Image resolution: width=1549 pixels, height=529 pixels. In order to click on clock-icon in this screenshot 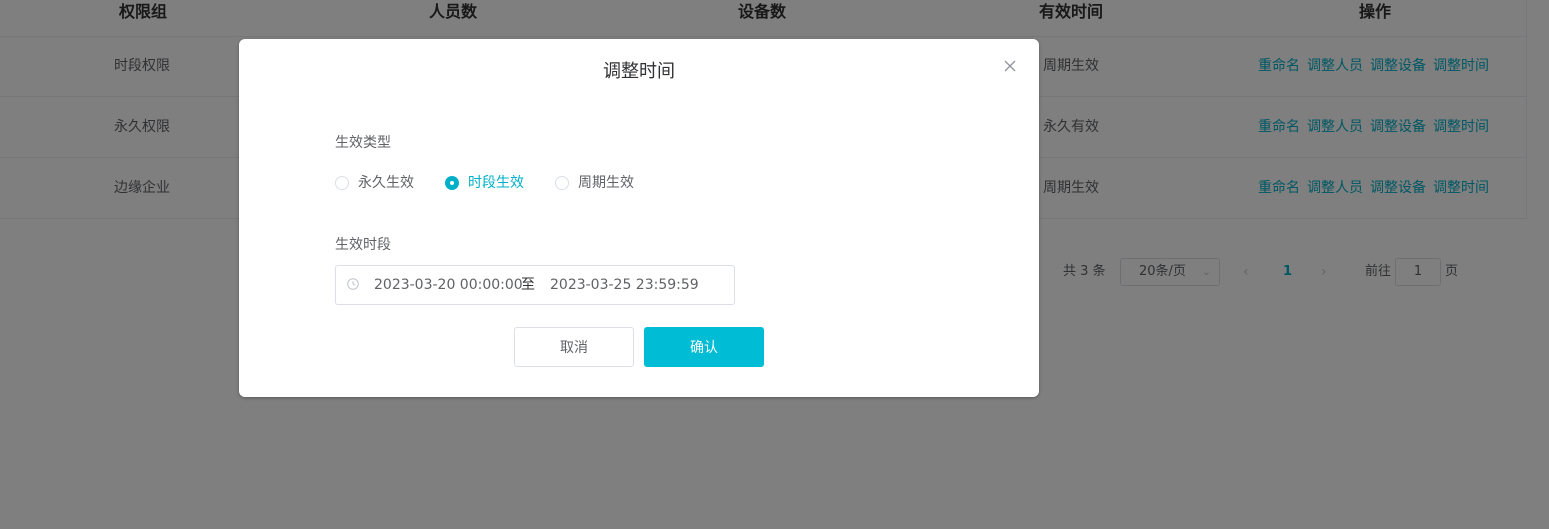, I will do `click(353, 284)`.